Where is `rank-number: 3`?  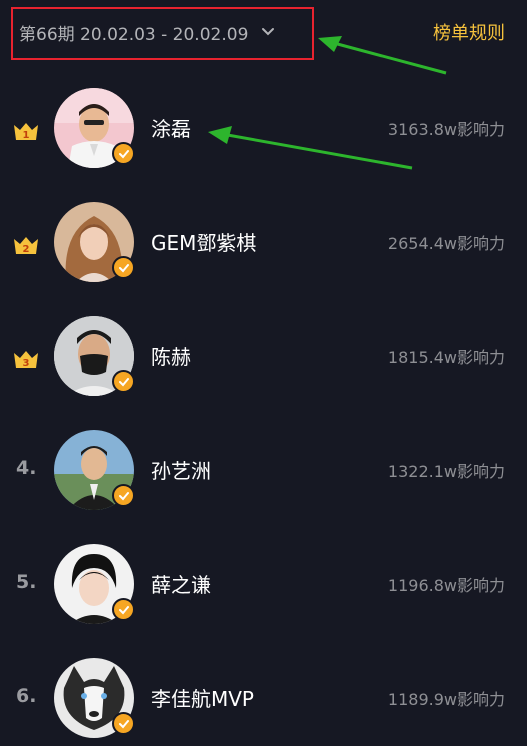 rank-number: 3 is located at coordinates (26, 363).